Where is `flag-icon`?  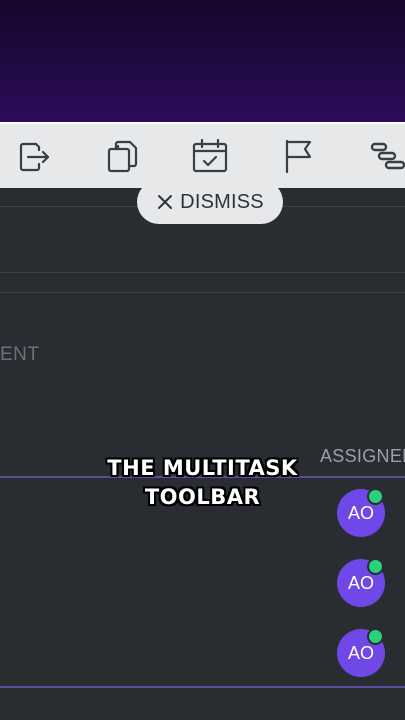 flag-icon is located at coordinates (299, 156).